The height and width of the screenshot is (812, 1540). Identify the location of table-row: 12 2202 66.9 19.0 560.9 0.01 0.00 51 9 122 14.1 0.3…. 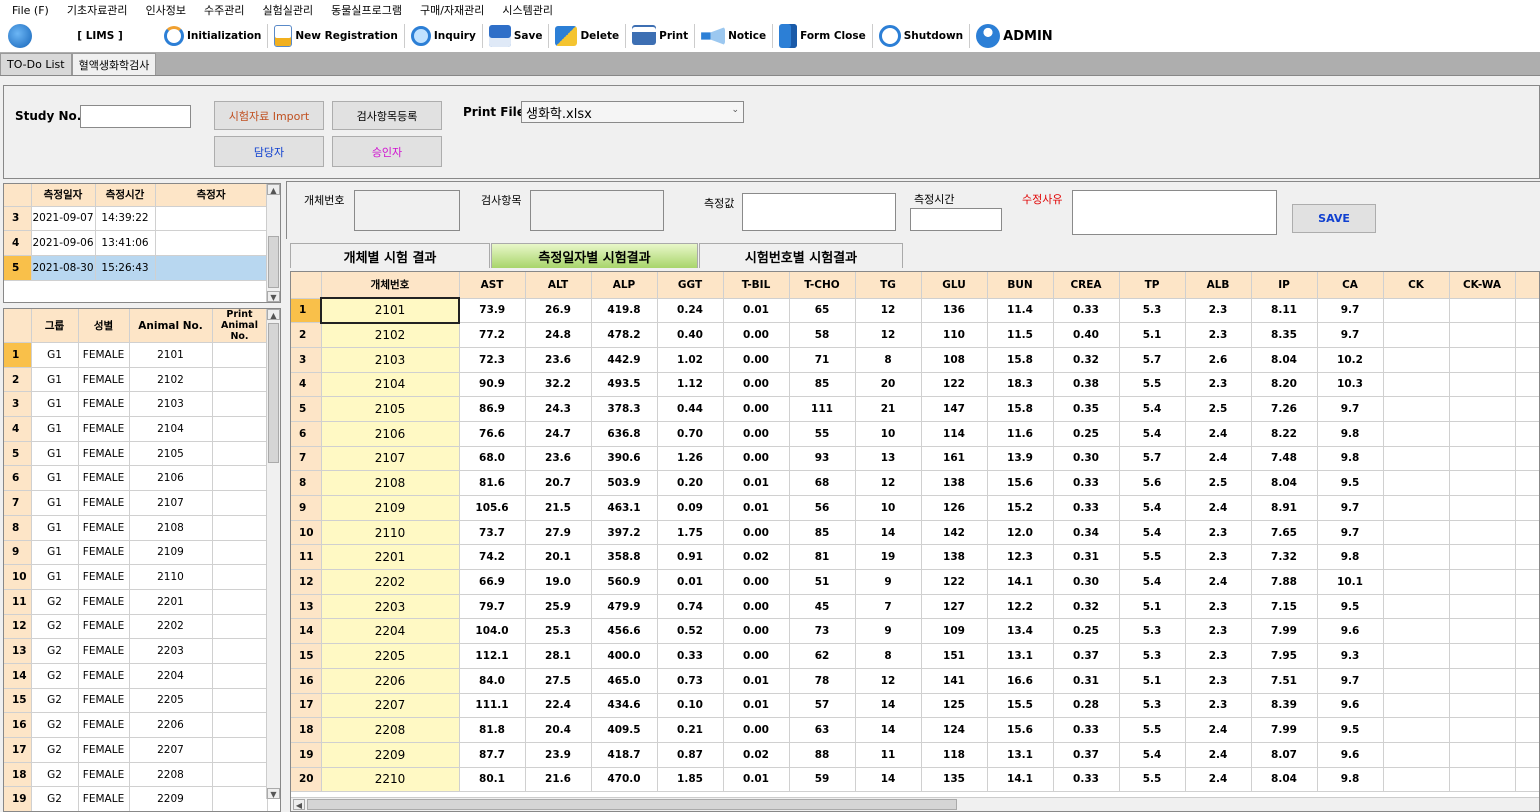
(915, 582).